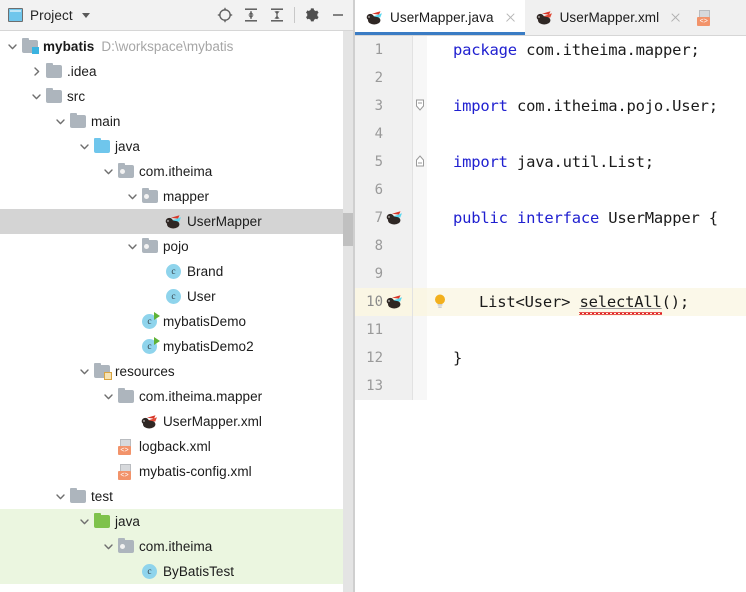 This screenshot has width=746, height=592. Describe the element at coordinates (384, 302) in the screenshot. I see `editor-gutter-10: 10` at that location.